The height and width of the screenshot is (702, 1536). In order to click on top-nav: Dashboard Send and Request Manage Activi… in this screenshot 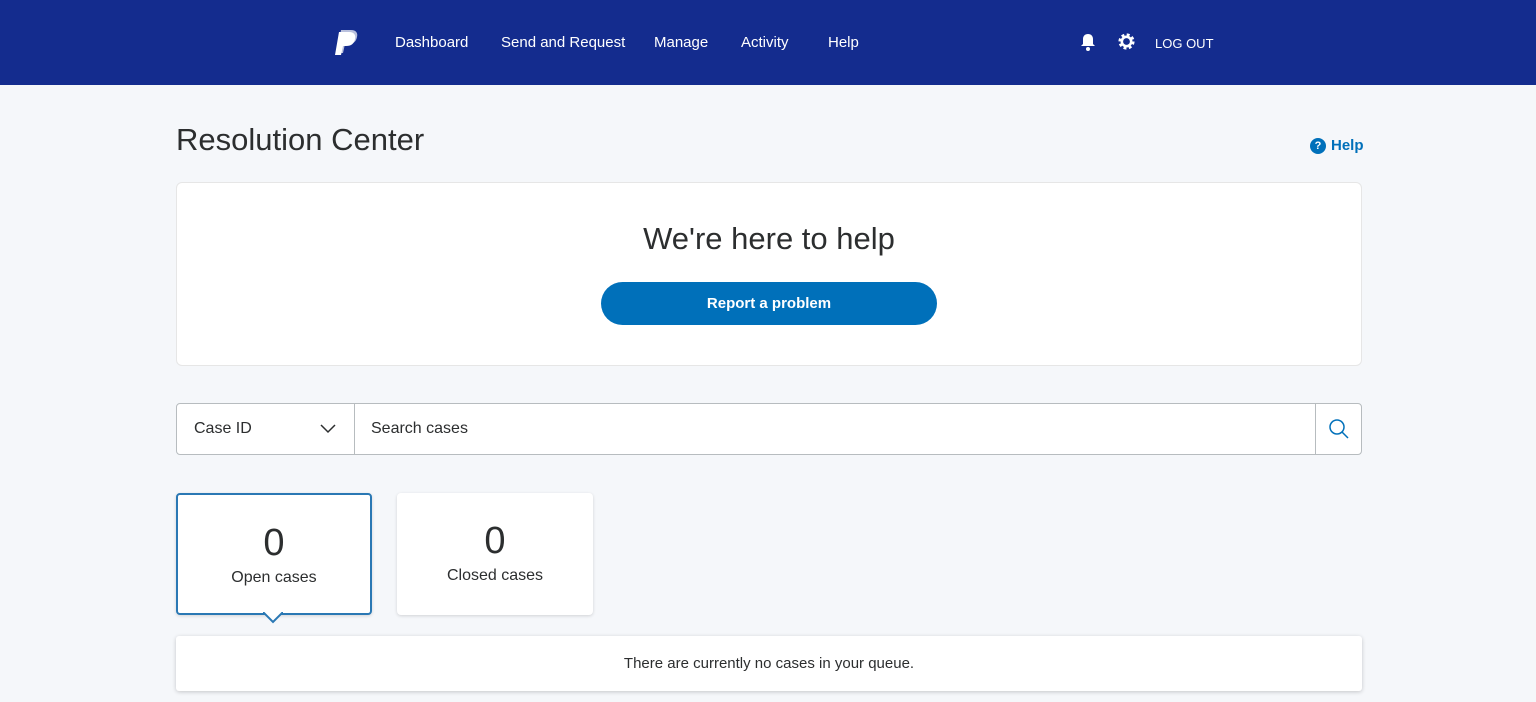, I will do `click(768, 42)`.